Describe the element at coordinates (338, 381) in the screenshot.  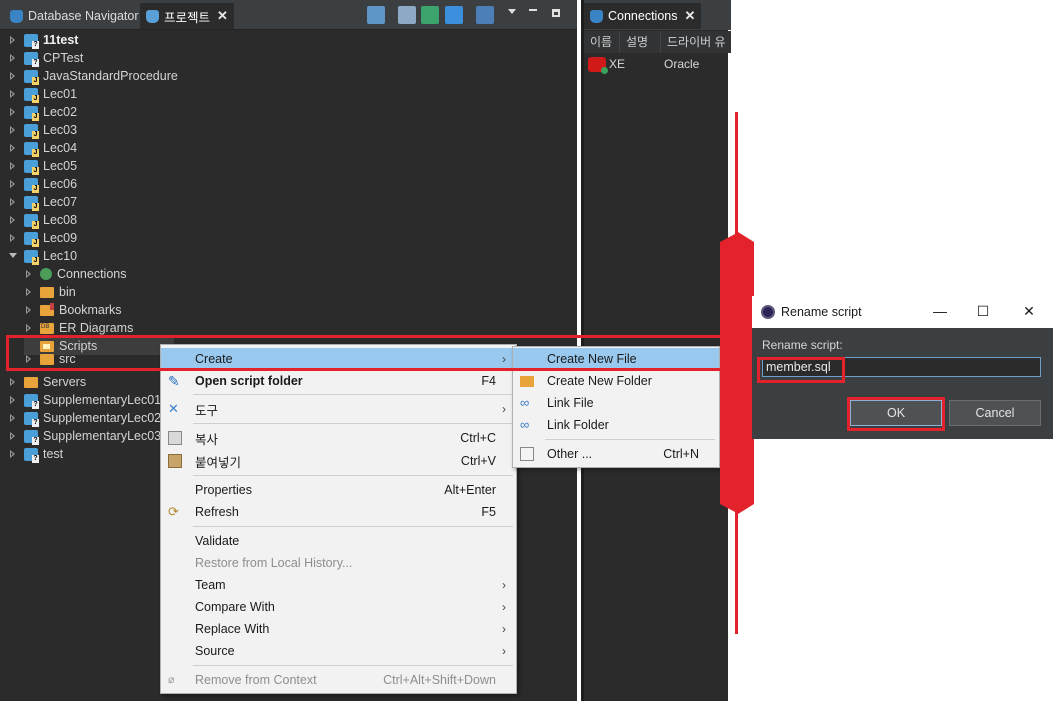
I see `menu-item-open-script-folder: ✎ Open script folder F4` at that location.